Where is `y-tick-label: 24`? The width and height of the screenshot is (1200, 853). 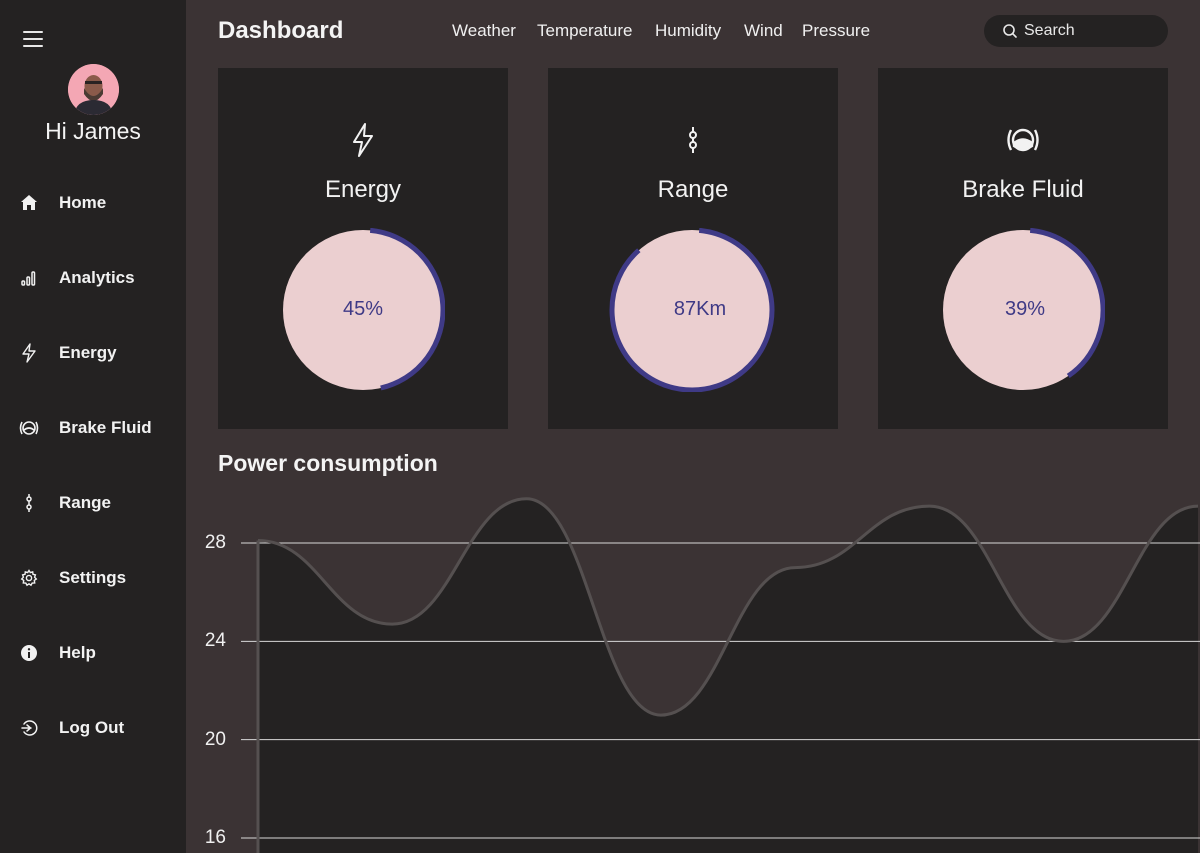
y-tick-label: 24 is located at coordinates (215, 641).